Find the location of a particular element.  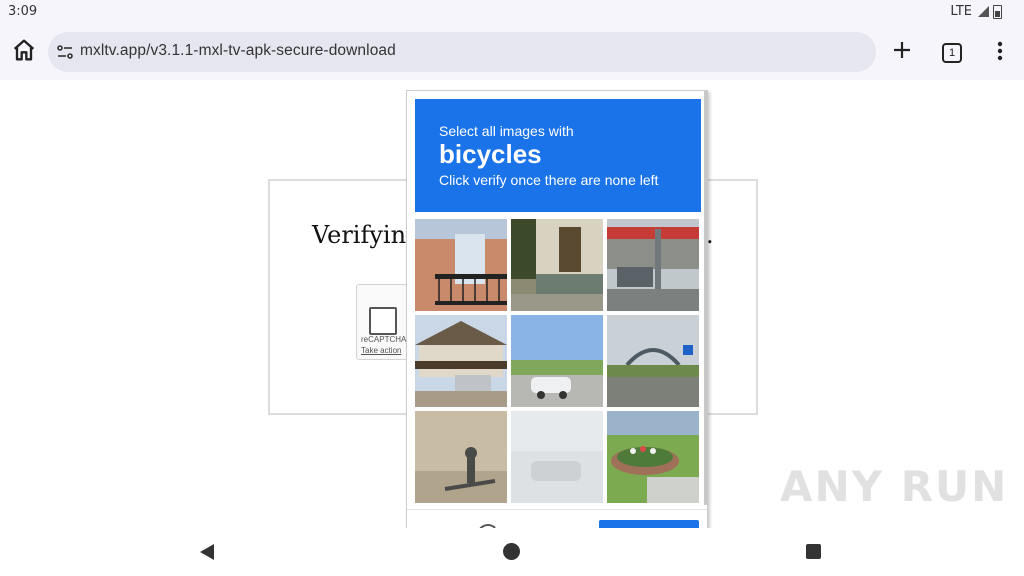

site-settings-icon is located at coordinates (65, 52).